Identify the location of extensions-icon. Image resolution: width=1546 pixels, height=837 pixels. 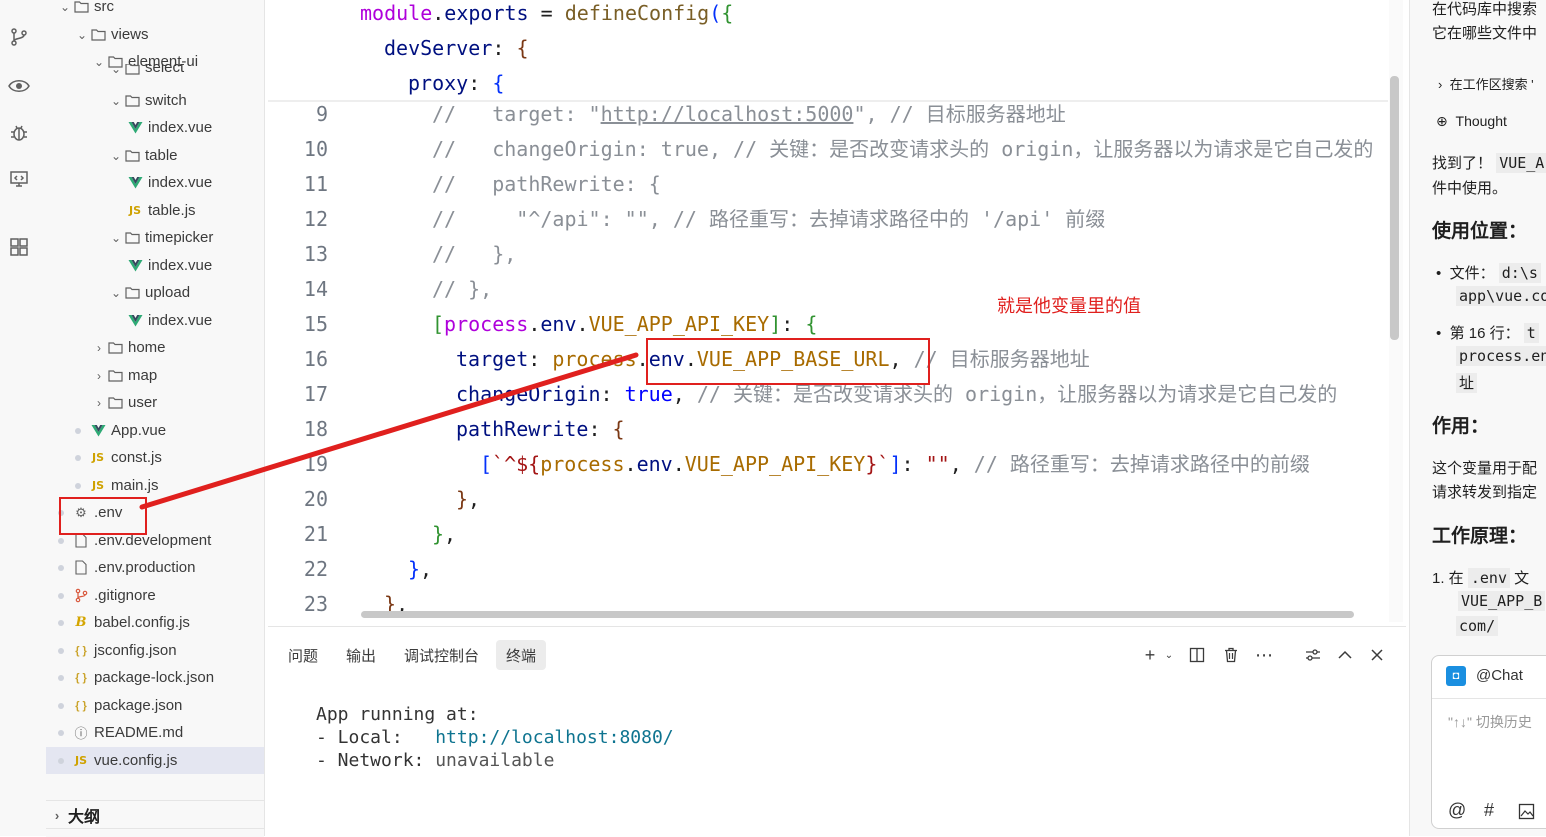
(19, 247).